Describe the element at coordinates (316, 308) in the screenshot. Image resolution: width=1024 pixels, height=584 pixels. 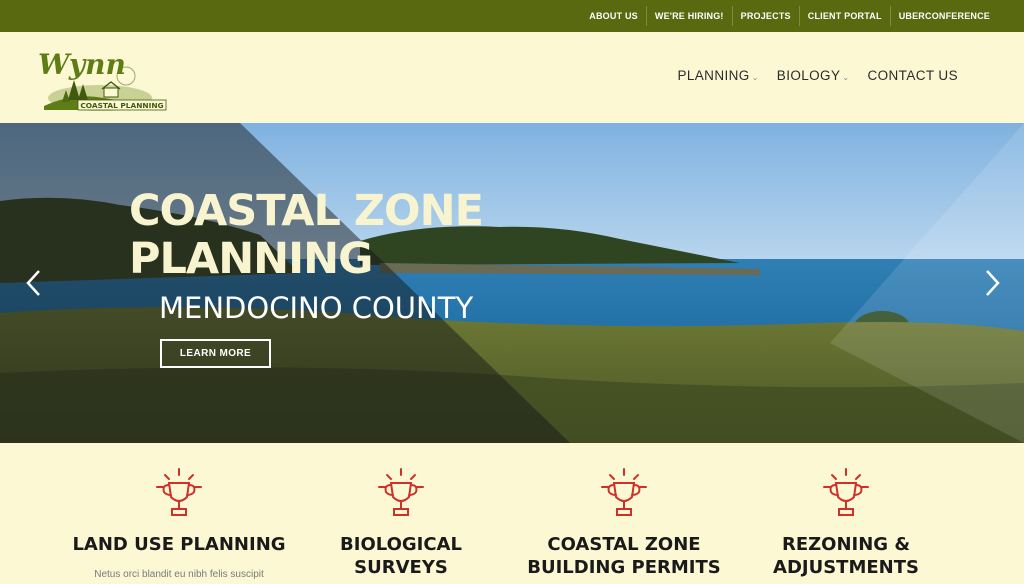
I see `hero-subtitle: MENDOCINO COUNTY` at that location.